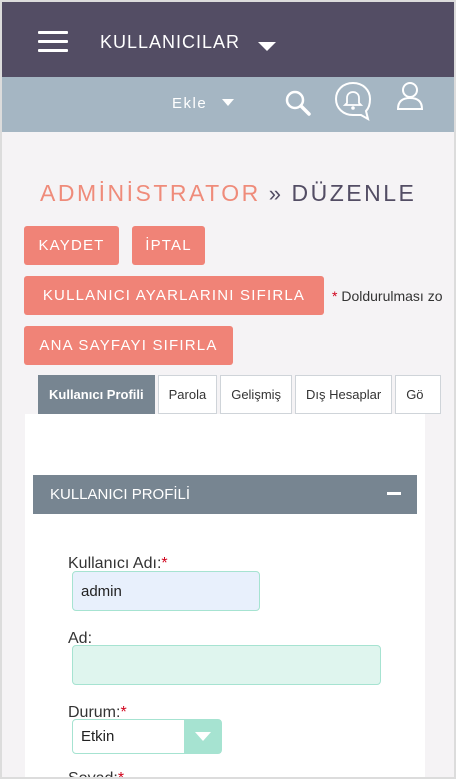 Image resolution: width=456 pixels, height=779 pixels. I want to click on status-select: Etkin, so click(147, 736).